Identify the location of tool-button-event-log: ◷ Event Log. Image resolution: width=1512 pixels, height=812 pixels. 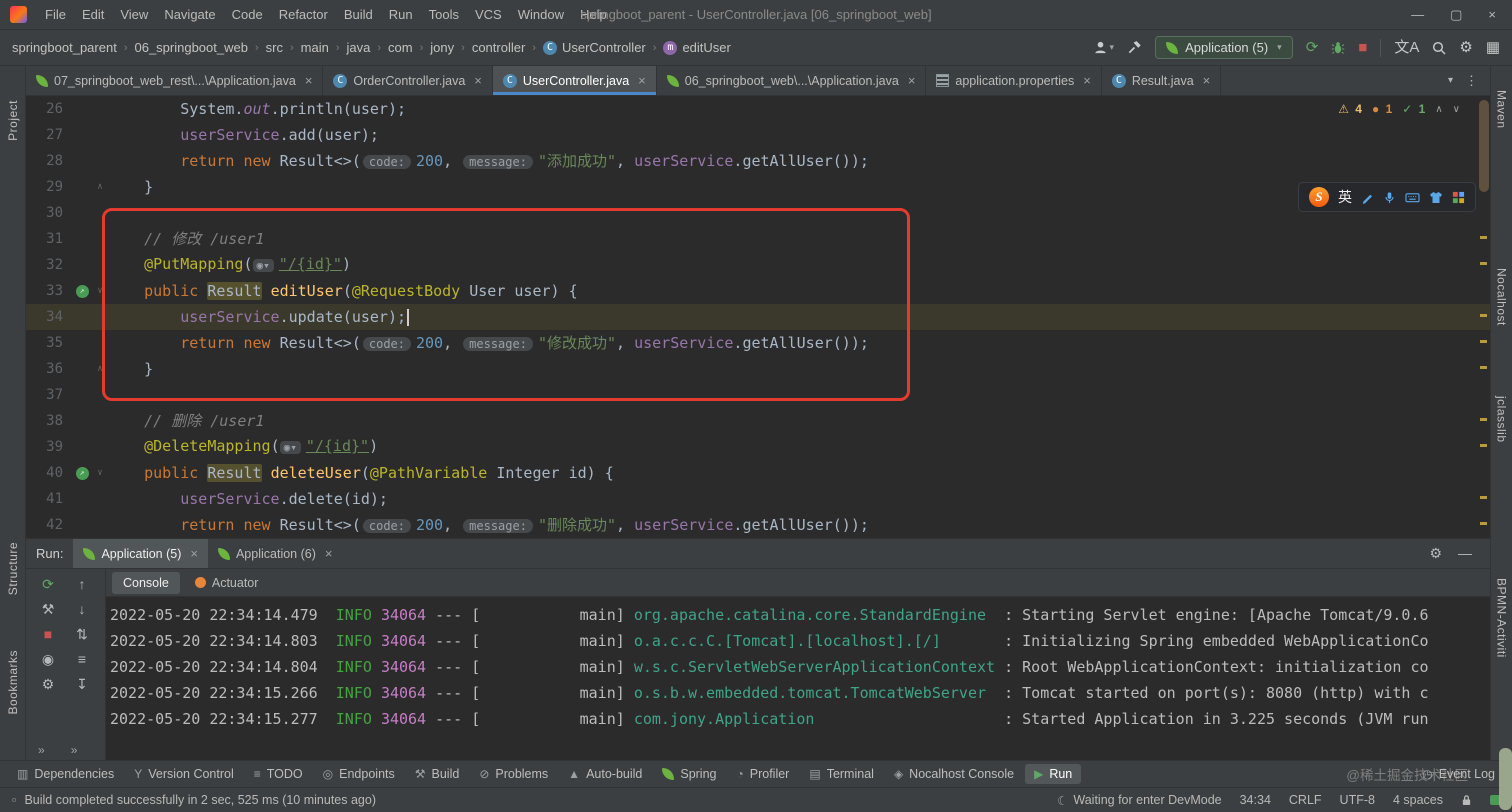
(1458, 774).